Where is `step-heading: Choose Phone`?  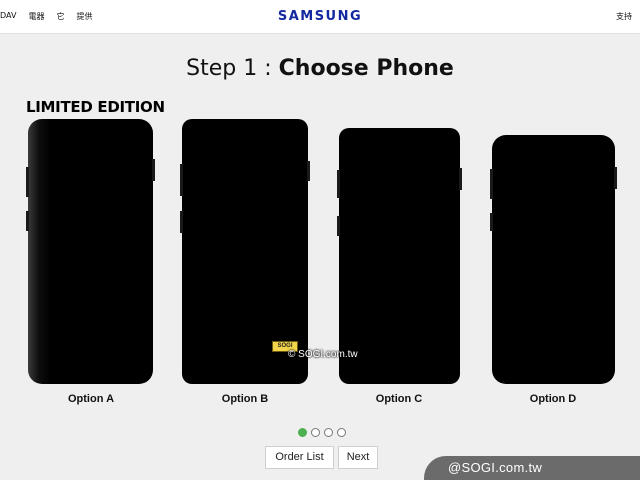 step-heading: Choose Phone is located at coordinates (366, 68).